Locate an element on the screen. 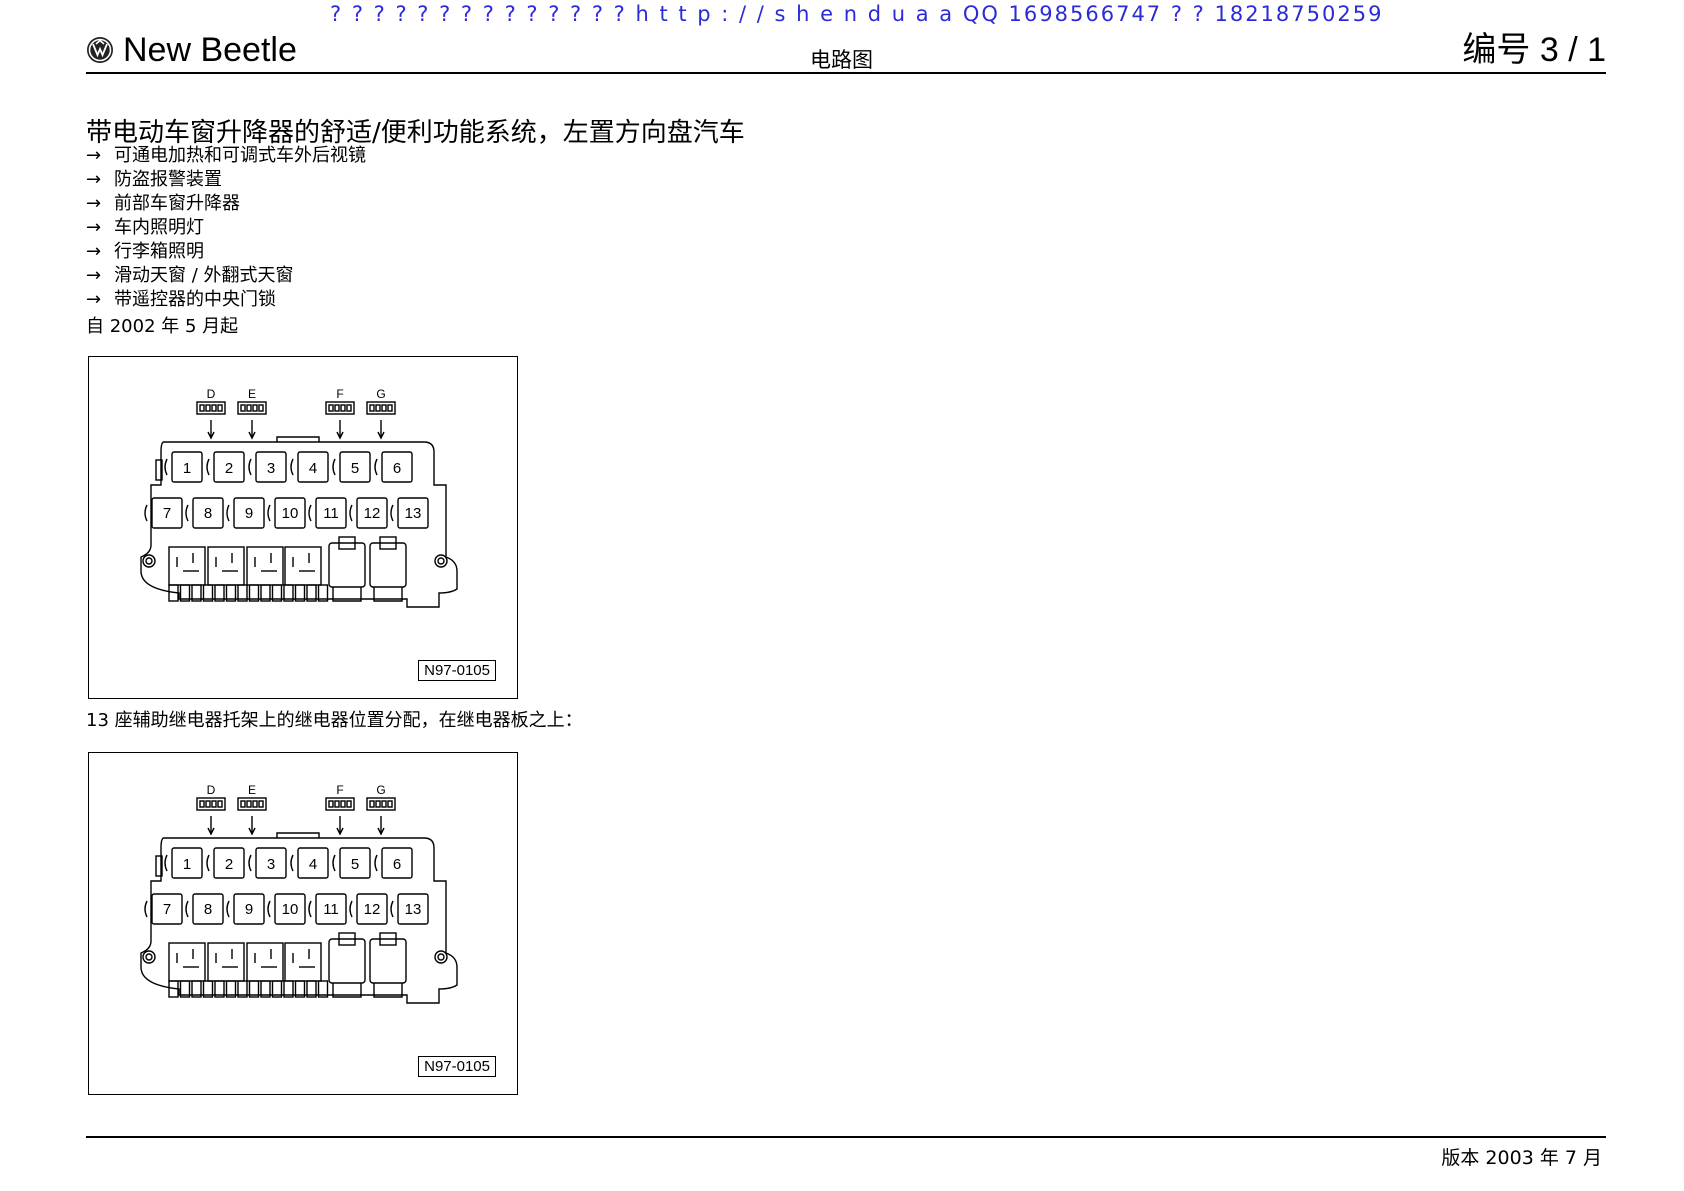 The width and height of the screenshot is (1684, 1191). slot-number: 3 is located at coordinates (271, 864).